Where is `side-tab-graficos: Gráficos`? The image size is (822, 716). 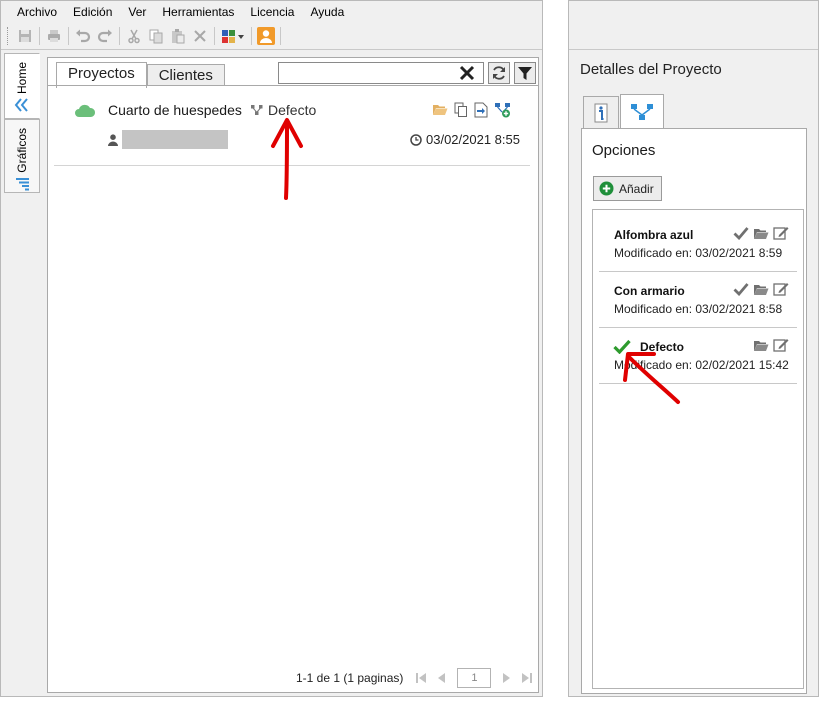 side-tab-graficos: Gráficos is located at coordinates (22, 156).